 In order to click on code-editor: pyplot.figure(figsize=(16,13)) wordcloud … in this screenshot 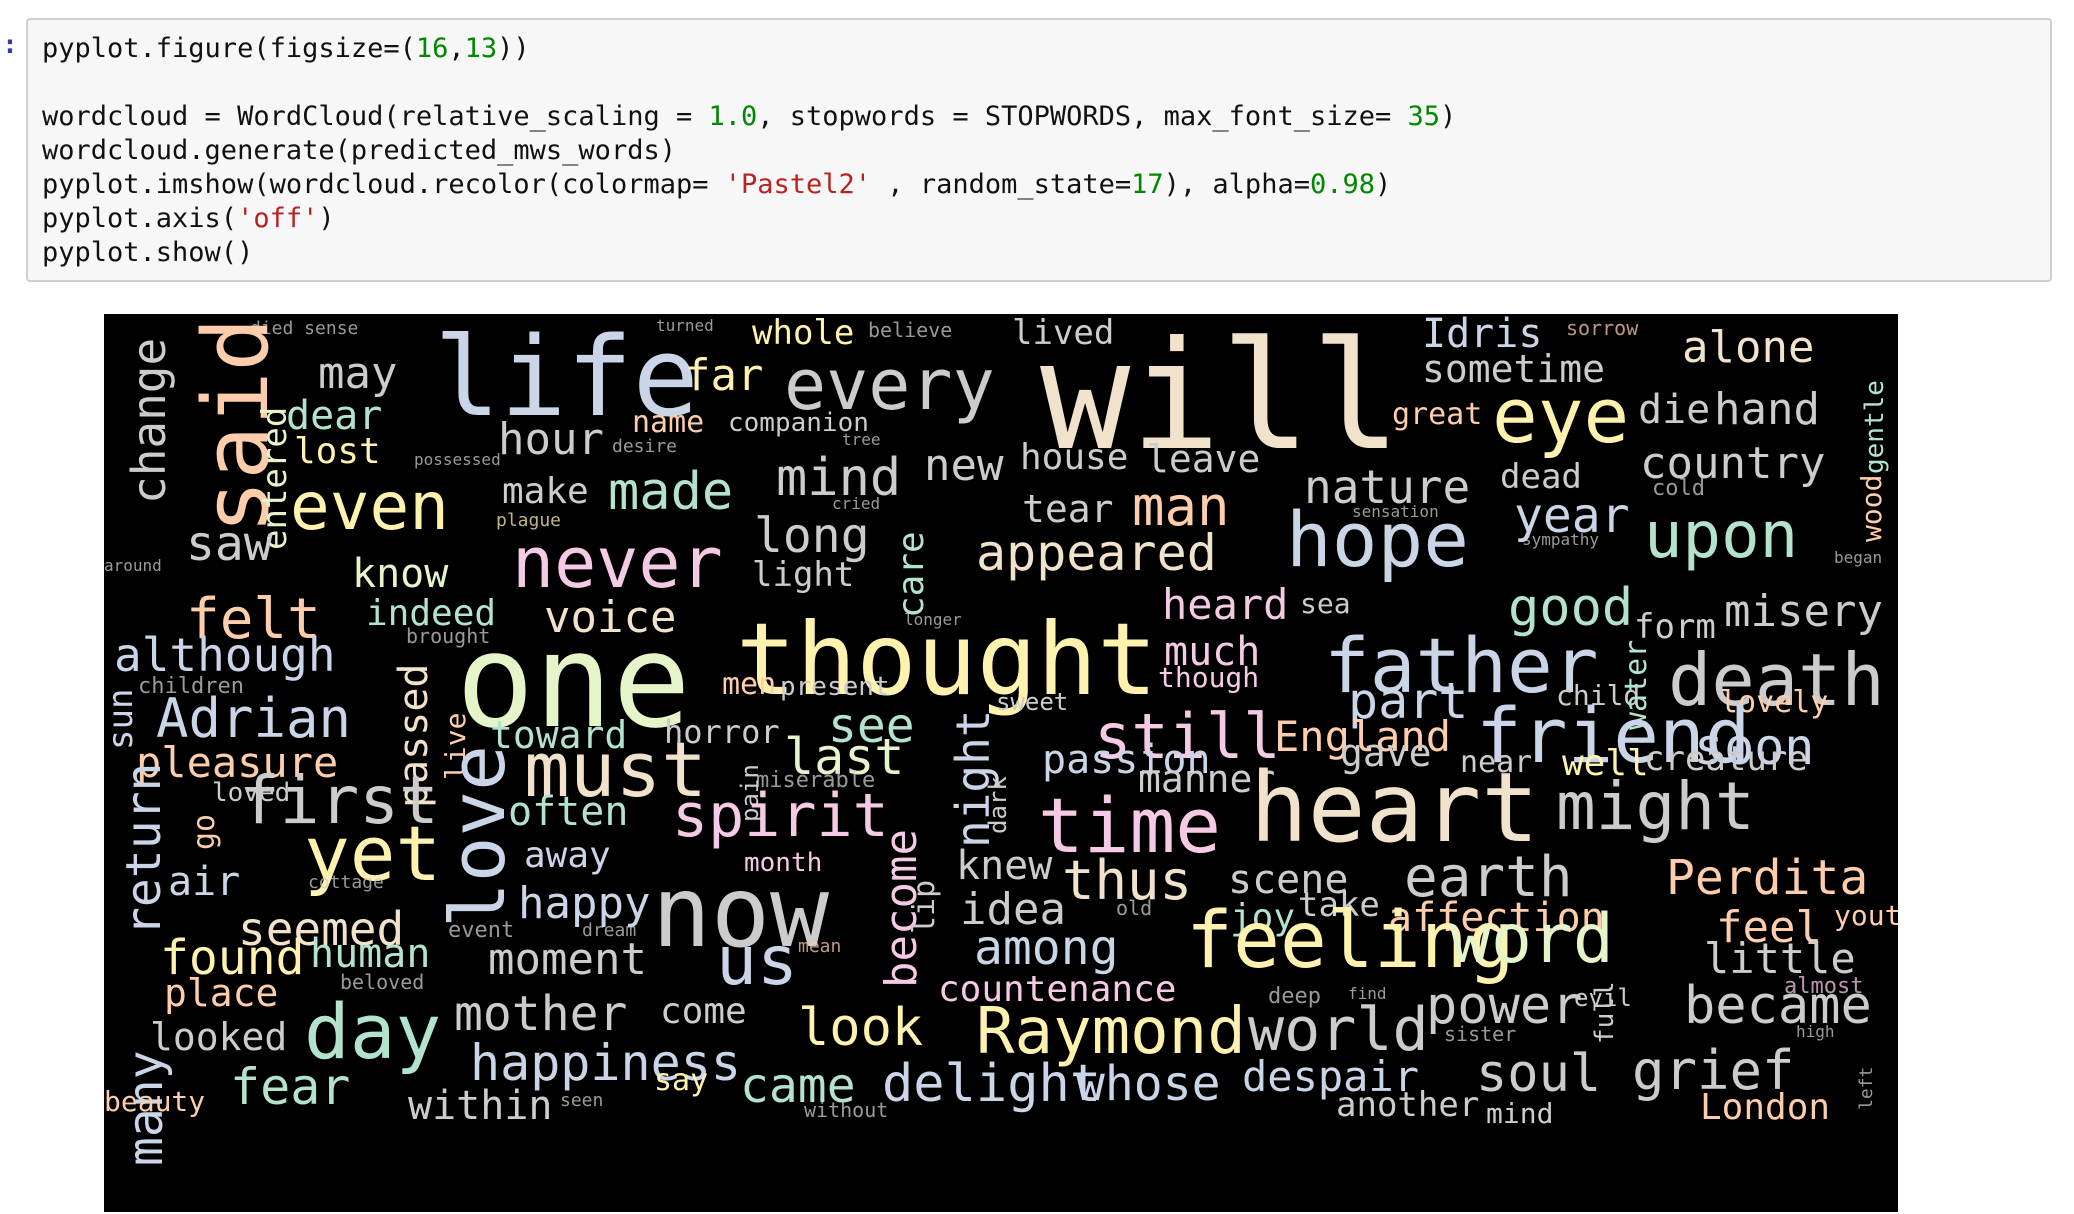, I will do `click(749, 151)`.